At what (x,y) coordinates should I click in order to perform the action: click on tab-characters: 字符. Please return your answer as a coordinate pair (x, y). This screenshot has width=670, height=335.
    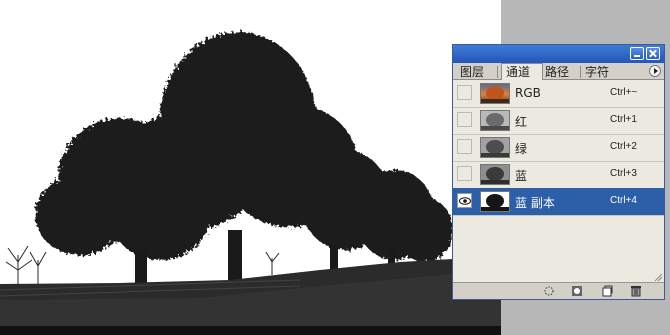
    Looking at the image, I should click on (597, 72).